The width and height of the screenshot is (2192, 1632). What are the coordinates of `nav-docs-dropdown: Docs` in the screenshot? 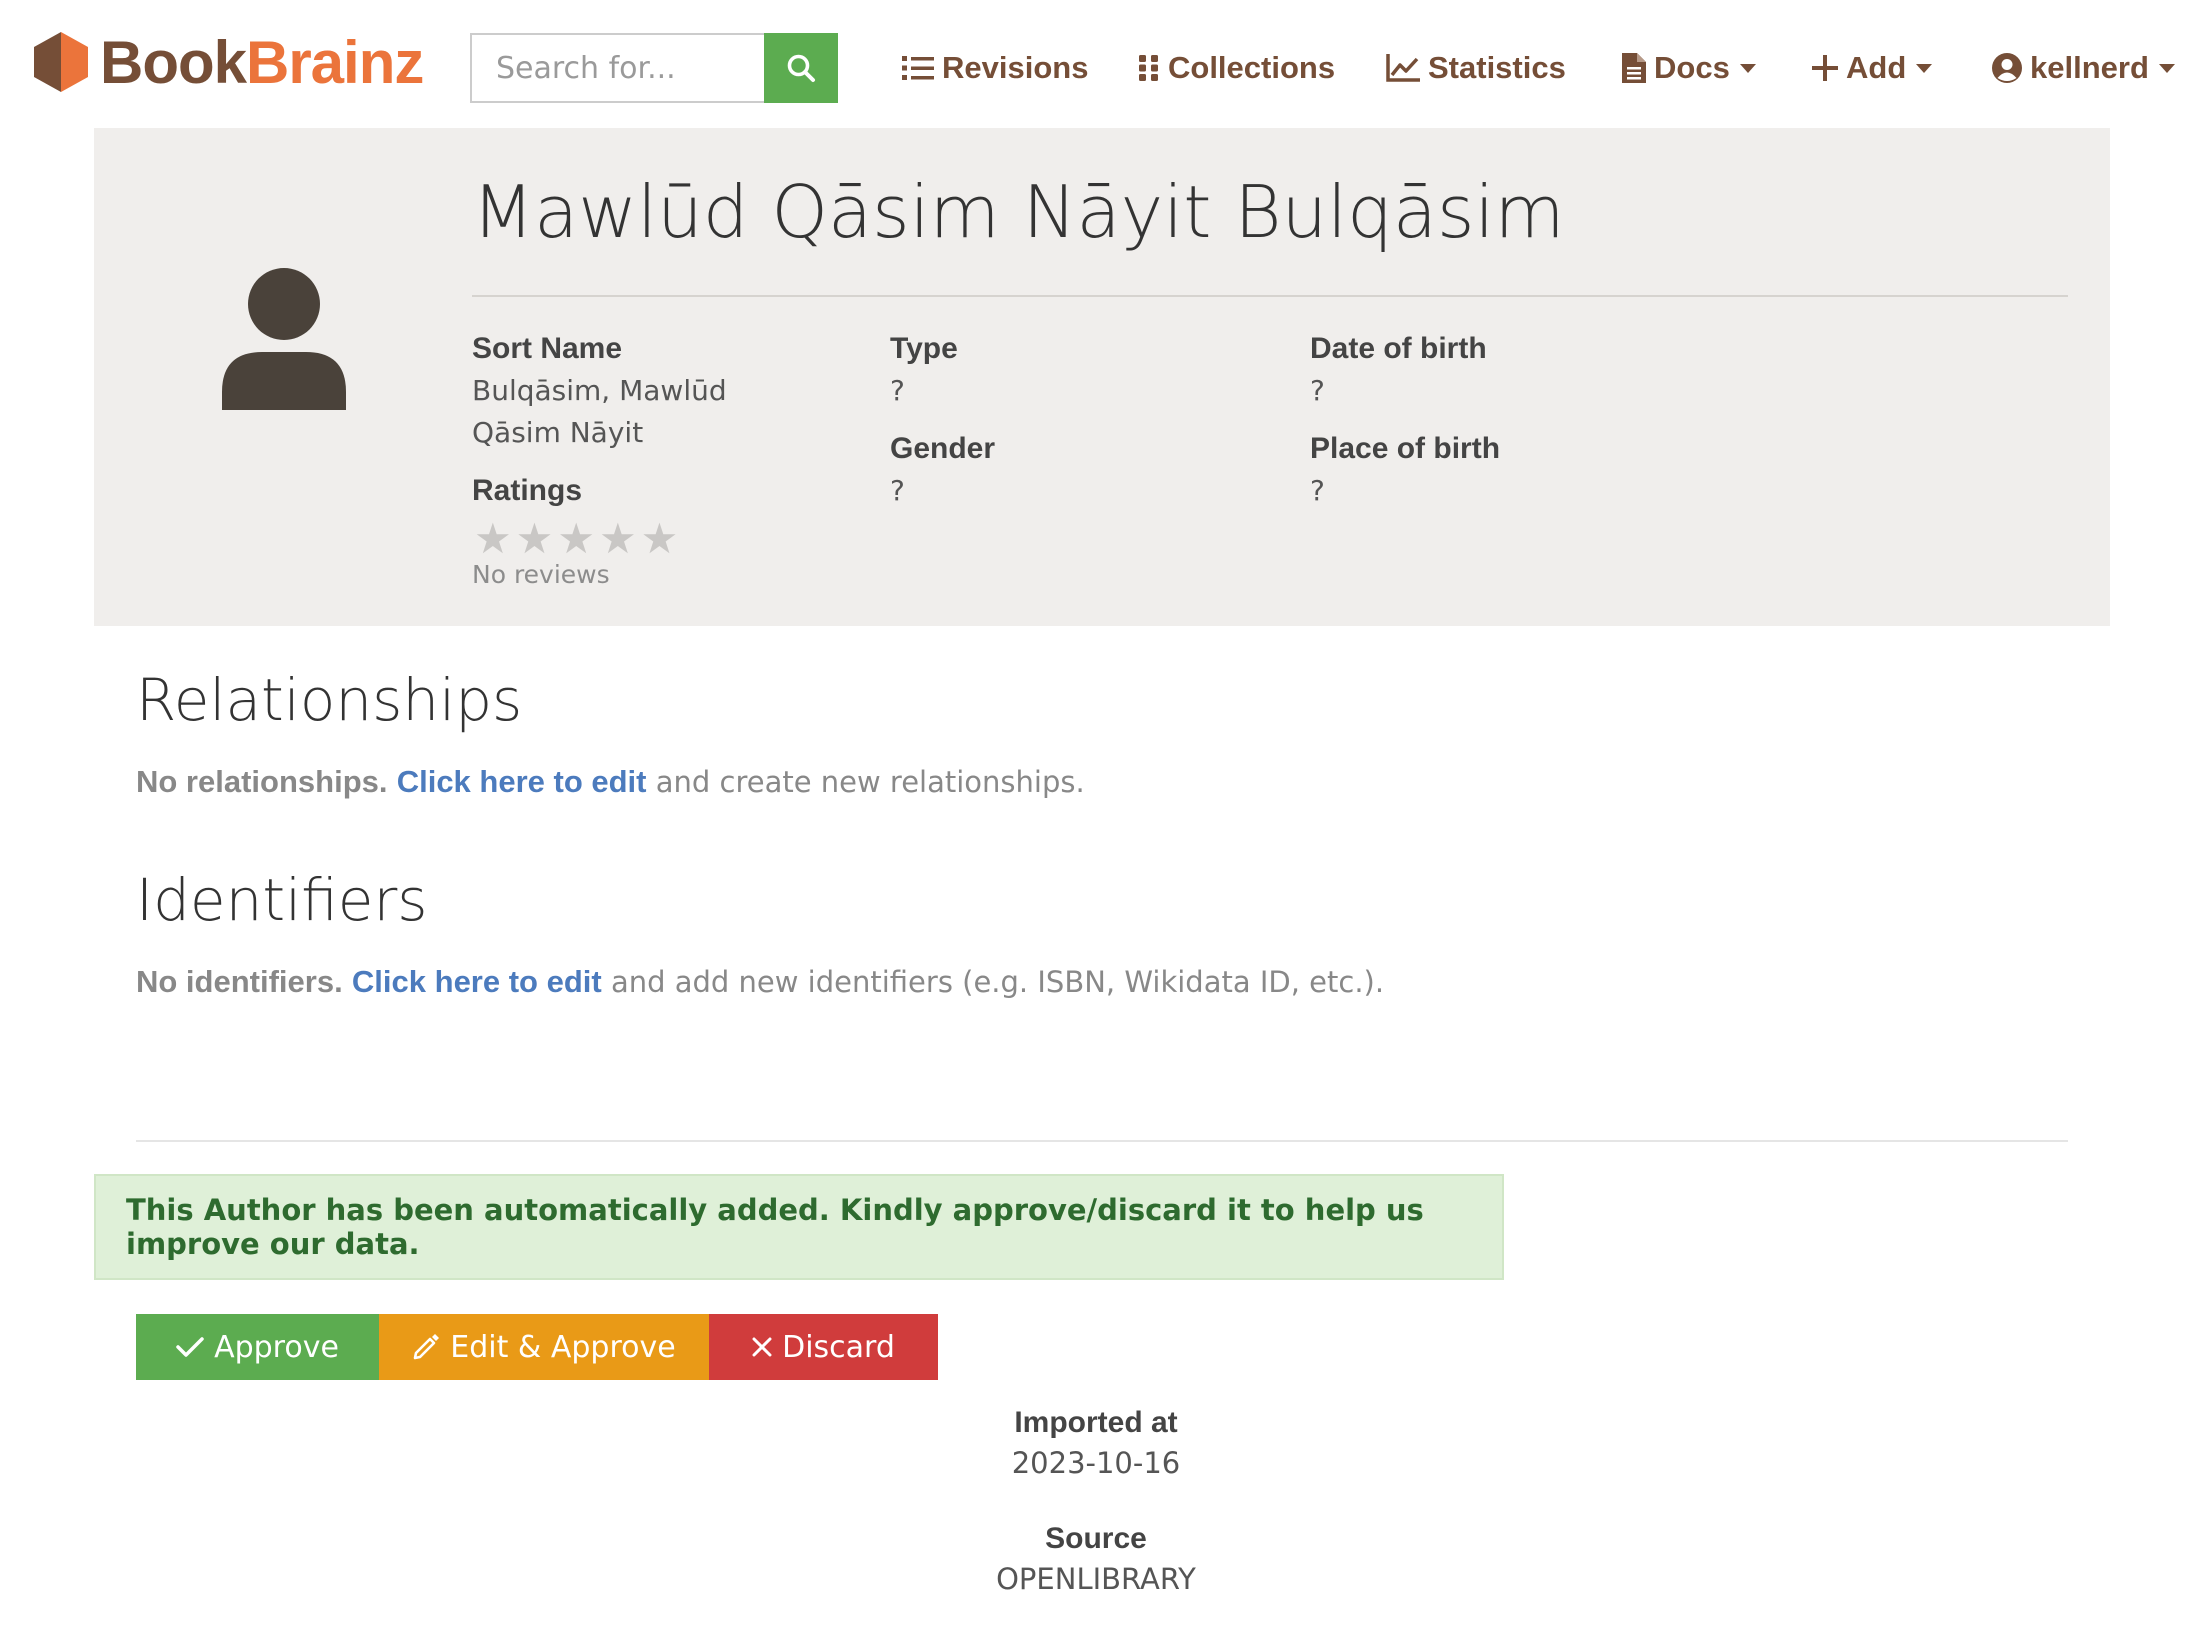 It's located at (1689, 68).